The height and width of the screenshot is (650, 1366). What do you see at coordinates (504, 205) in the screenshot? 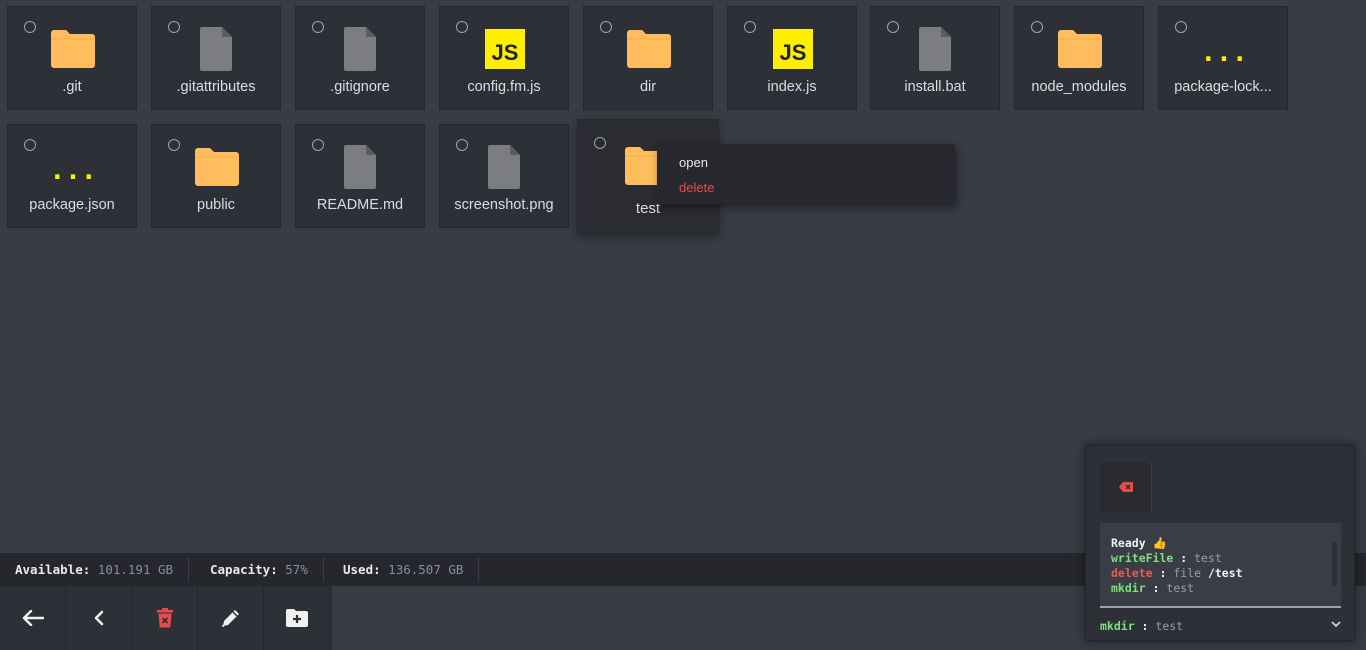
I see `file-name-label: screenshot.png` at bounding box center [504, 205].